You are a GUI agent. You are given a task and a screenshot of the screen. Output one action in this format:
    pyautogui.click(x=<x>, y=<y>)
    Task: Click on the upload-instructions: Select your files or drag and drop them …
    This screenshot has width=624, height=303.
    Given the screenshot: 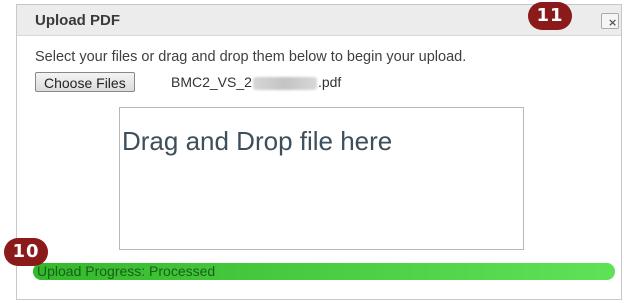 What is the action you would take?
    pyautogui.click(x=251, y=57)
    